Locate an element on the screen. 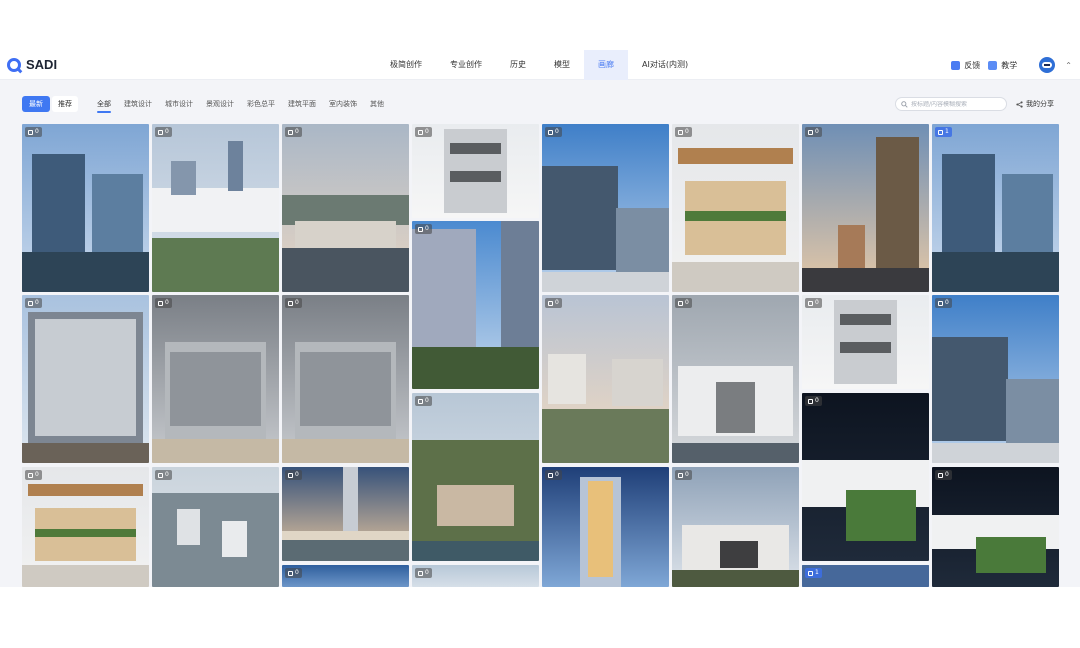 The width and height of the screenshot is (1080, 648). category-tab: 其他 is located at coordinates (377, 104).